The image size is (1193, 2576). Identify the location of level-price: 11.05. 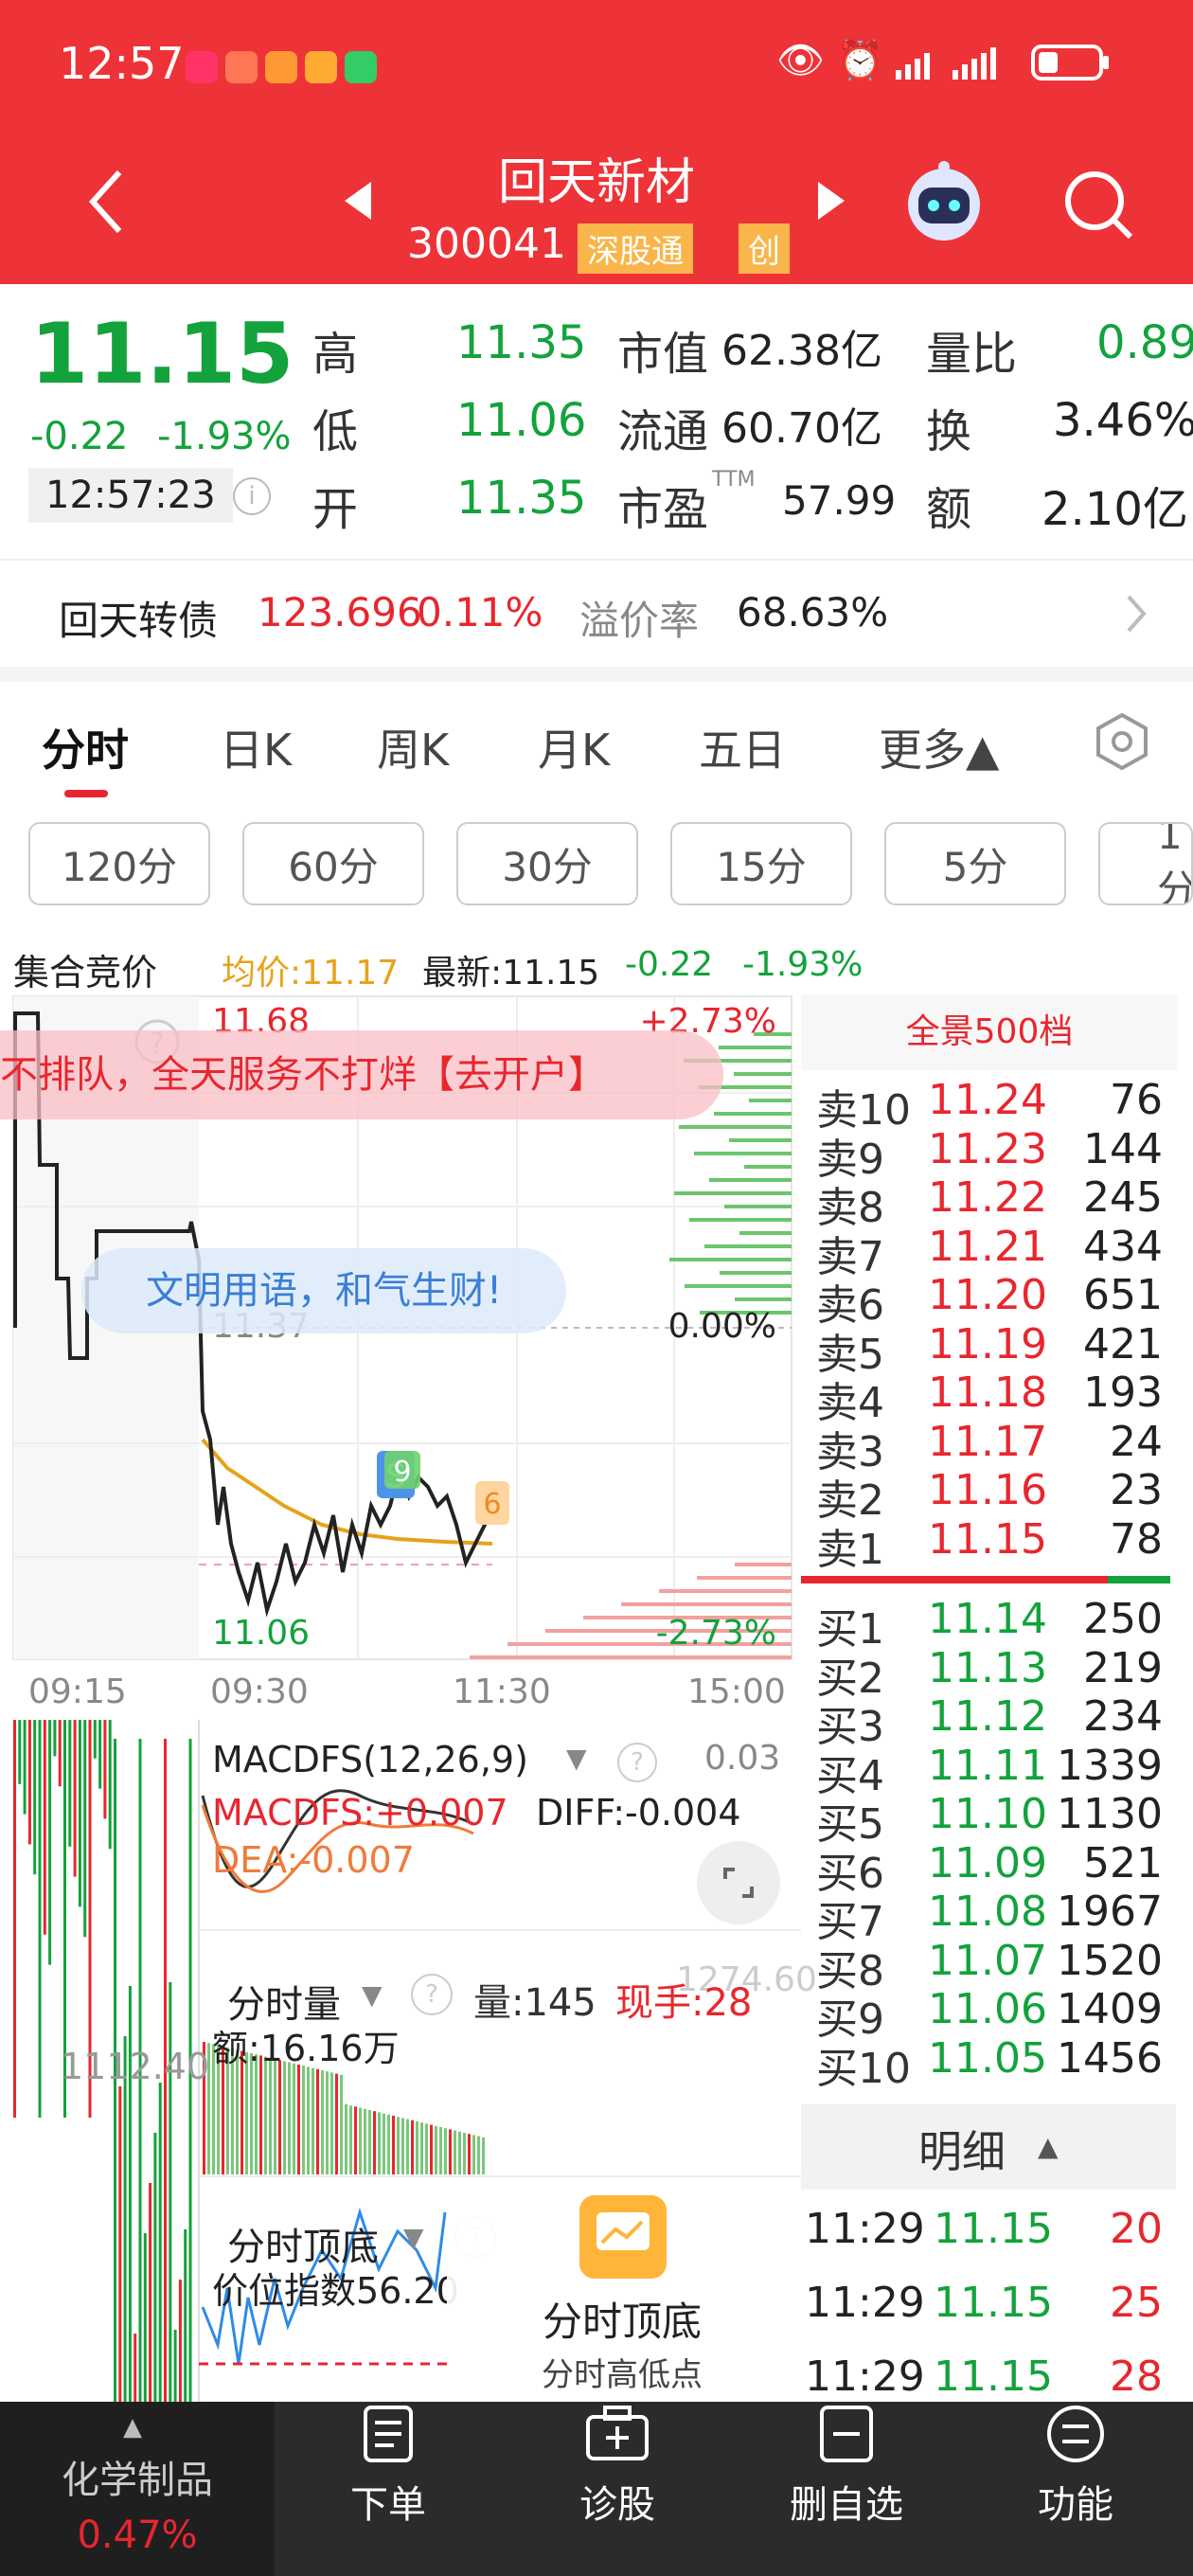
(987, 2058).